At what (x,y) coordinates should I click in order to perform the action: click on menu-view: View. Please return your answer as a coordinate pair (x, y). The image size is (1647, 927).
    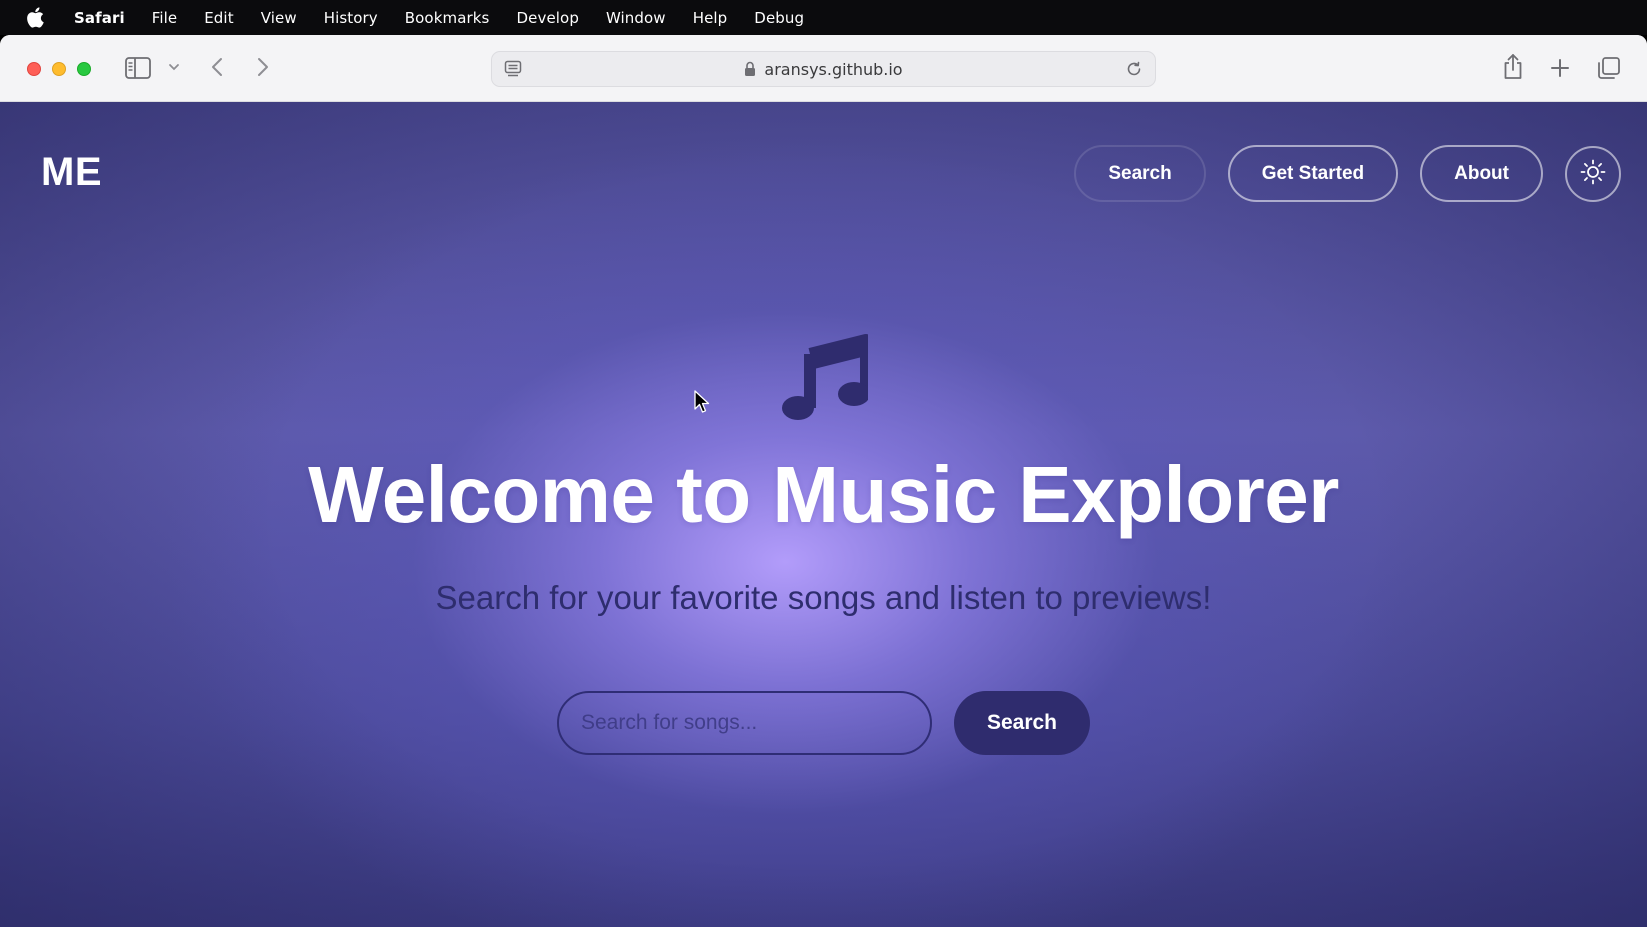
    Looking at the image, I should click on (279, 18).